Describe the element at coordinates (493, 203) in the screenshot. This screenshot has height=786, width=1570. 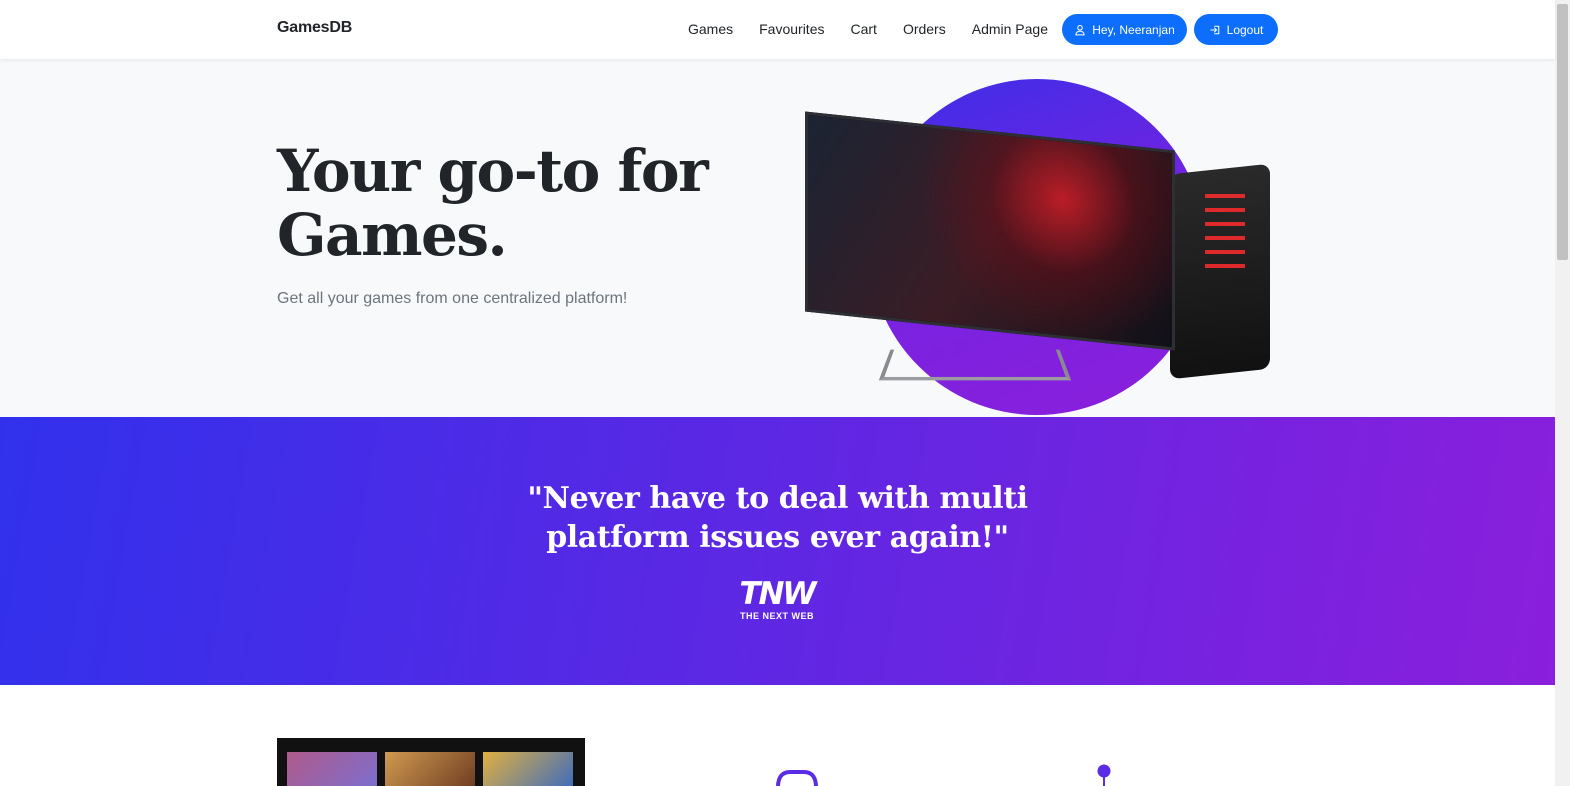
I see `hero-title: Your go-to for Games.` at that location.